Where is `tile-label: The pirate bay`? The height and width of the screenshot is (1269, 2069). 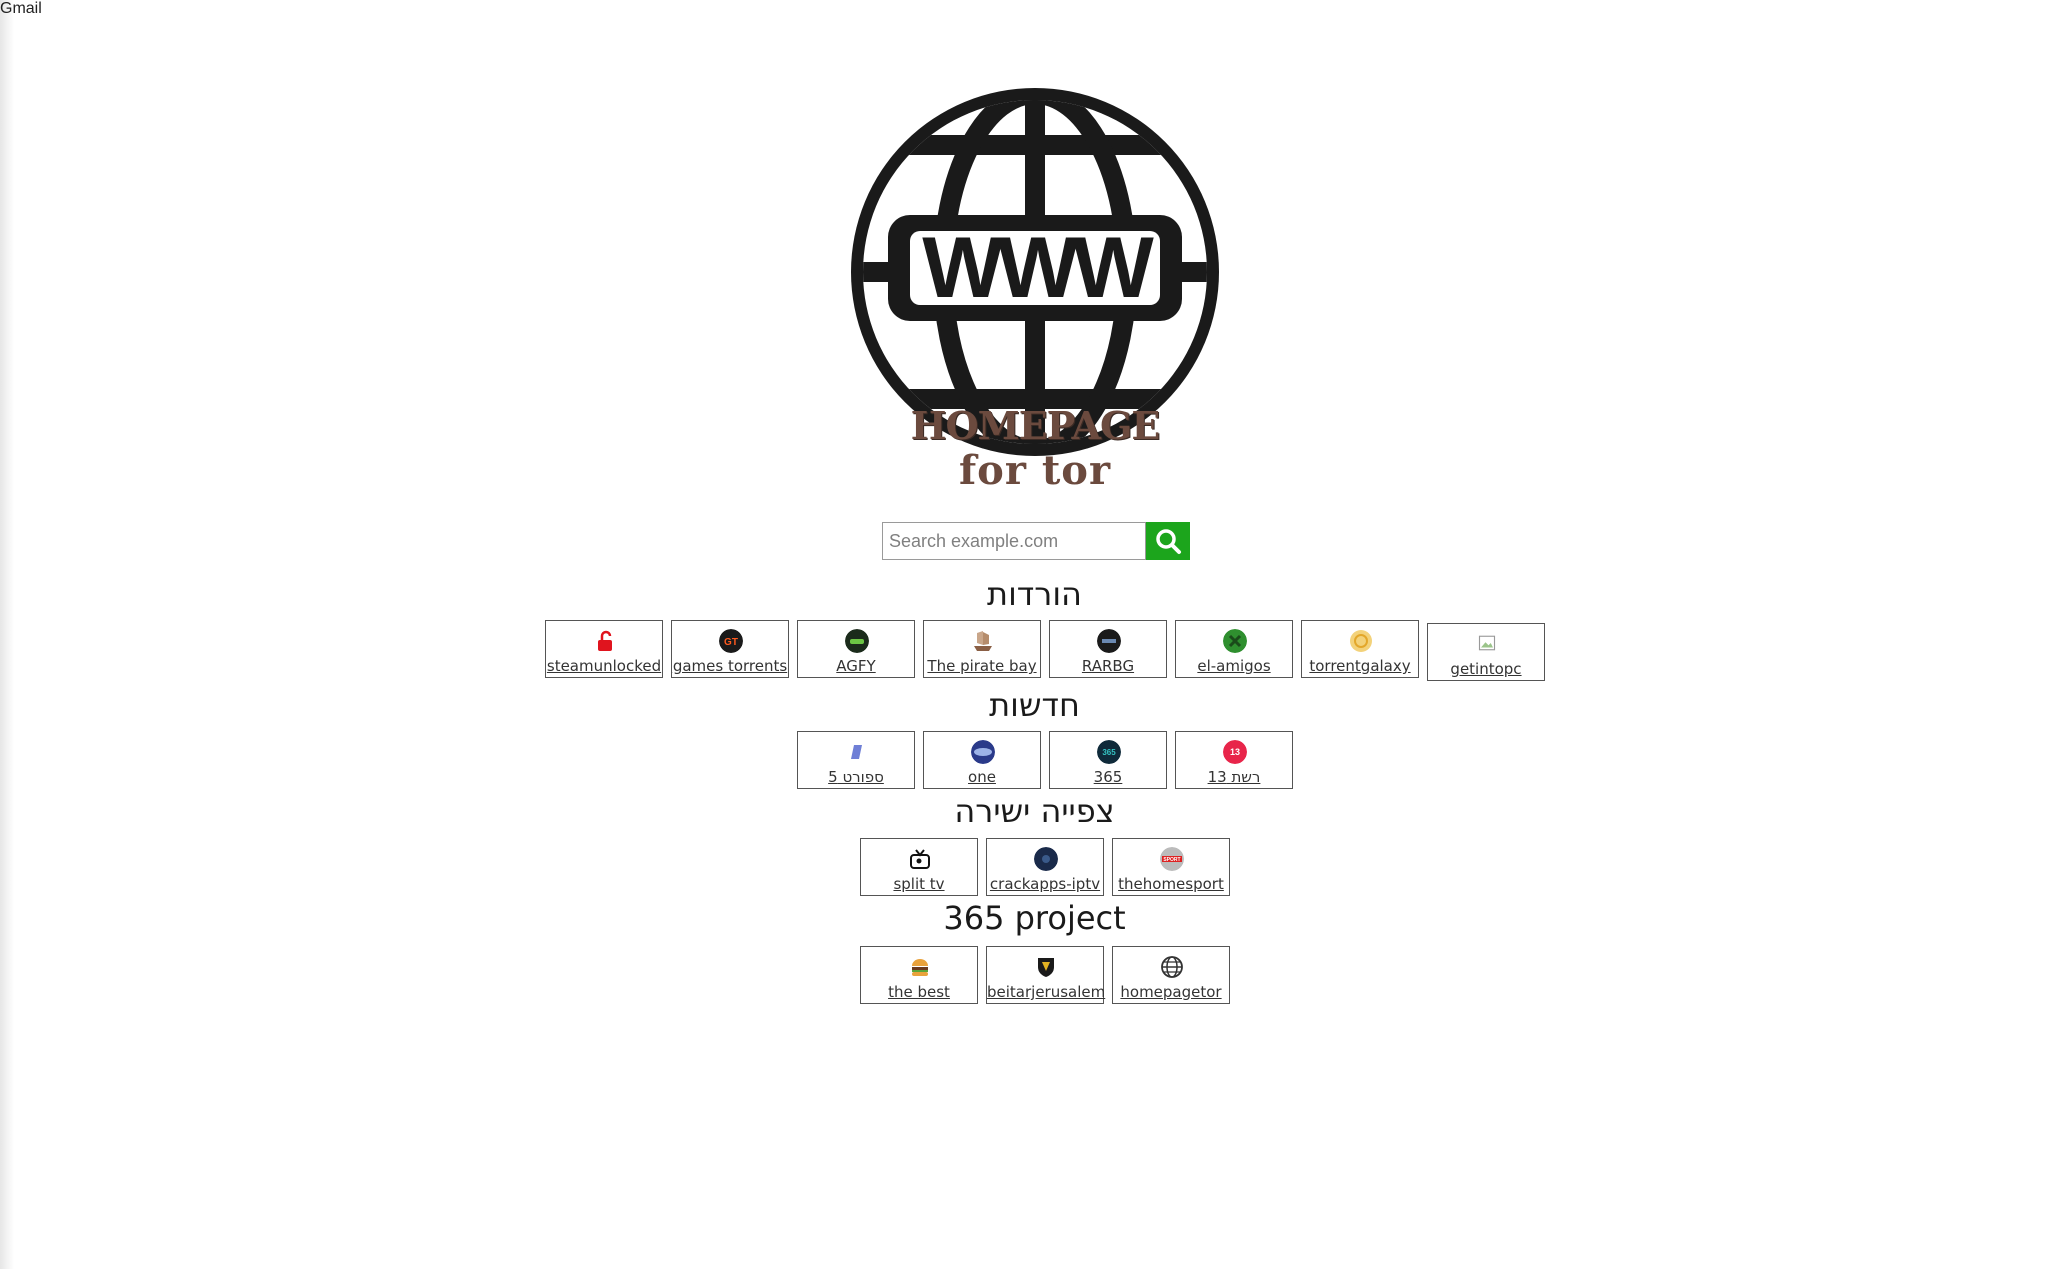
tile-label: The pirate bay is located at coordinates (982, 666).